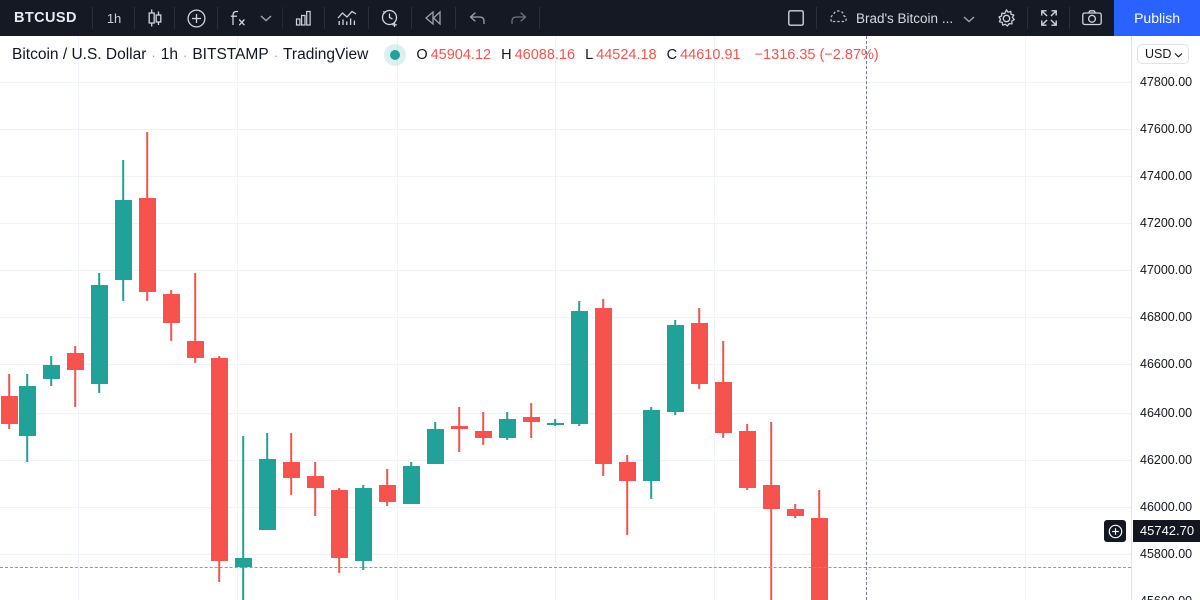  Describe the element at coordinates (461, 55) in the screenshot. I see `open-value: 45904.12` at that location.